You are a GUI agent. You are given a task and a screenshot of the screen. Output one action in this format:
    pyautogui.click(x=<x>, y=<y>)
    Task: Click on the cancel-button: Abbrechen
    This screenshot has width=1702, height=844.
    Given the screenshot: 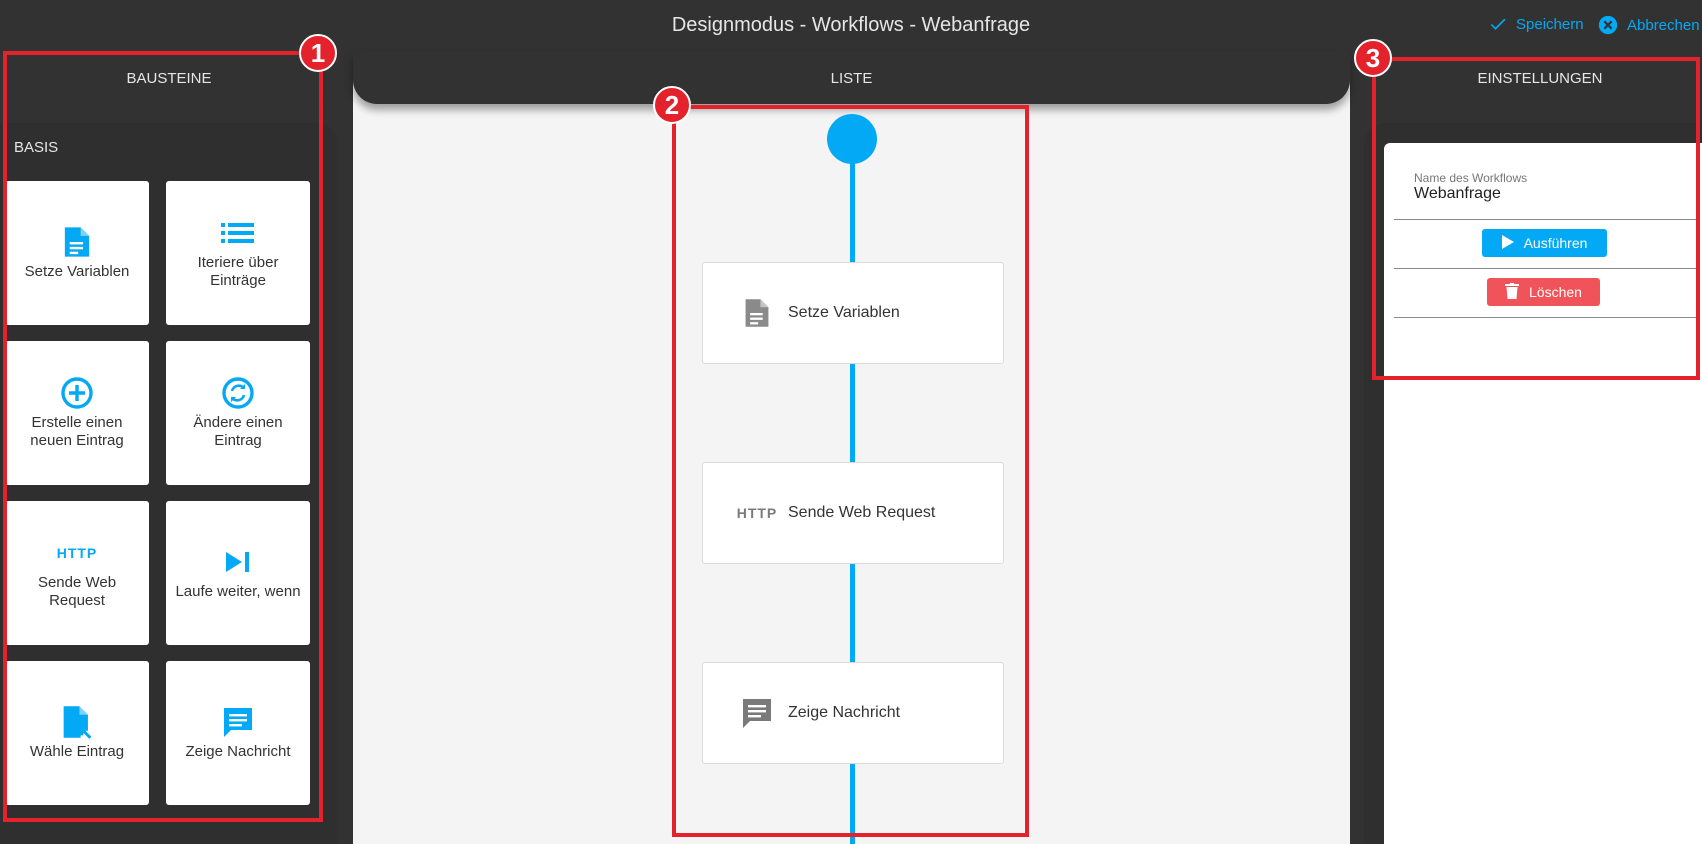 What is the action you would take?
    pyautogui.click(x=1648, y=25)
    